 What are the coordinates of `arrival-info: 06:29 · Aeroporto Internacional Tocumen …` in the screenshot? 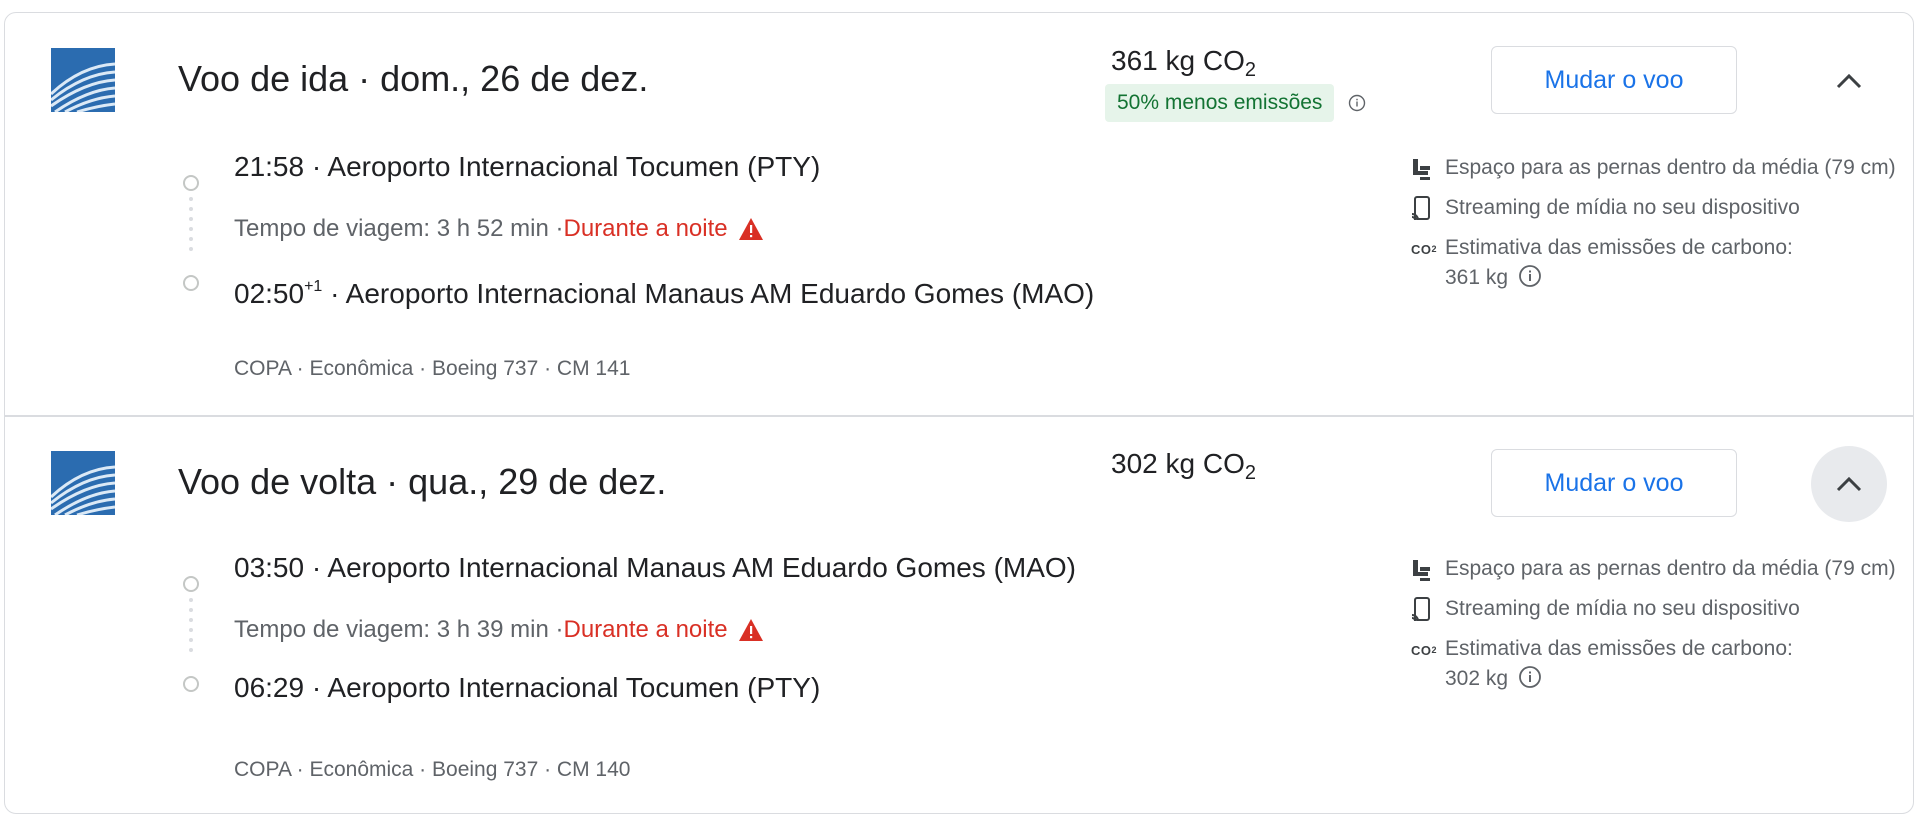 It's located at (527, 687).